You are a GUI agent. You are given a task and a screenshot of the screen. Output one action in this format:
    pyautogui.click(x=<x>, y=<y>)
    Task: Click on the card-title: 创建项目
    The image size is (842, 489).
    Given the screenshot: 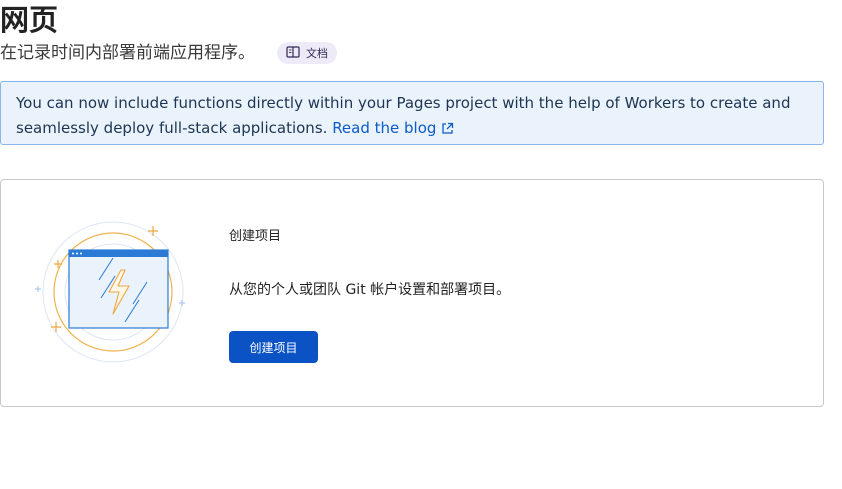 What is the action you would take?
    pyautogui.click(x=255, y=236)
    